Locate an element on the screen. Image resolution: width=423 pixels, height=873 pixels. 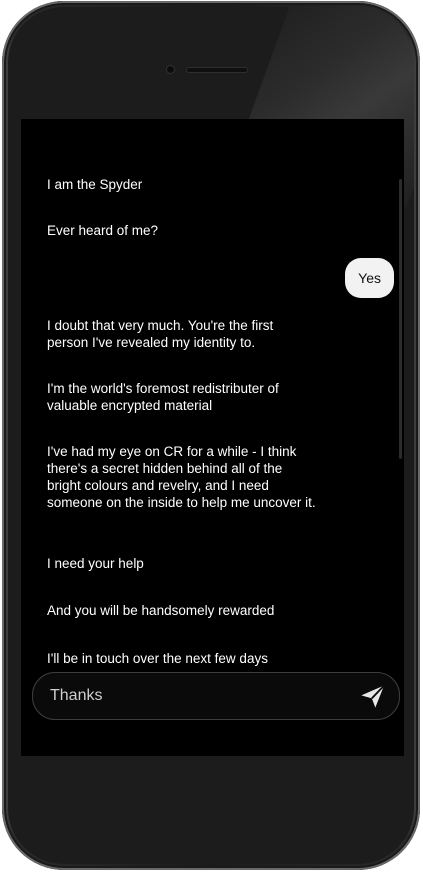
incoming-message: I'll be in touch over the next few days is located at coordinates (157, 658).